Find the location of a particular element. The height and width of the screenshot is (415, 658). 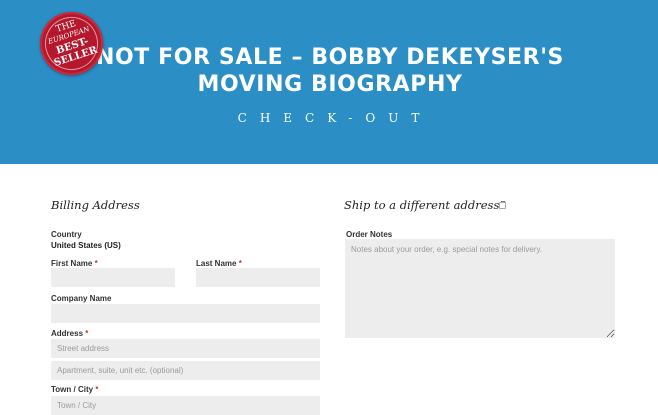

first-name-label: First Name * is located at coordinates (74, 263).